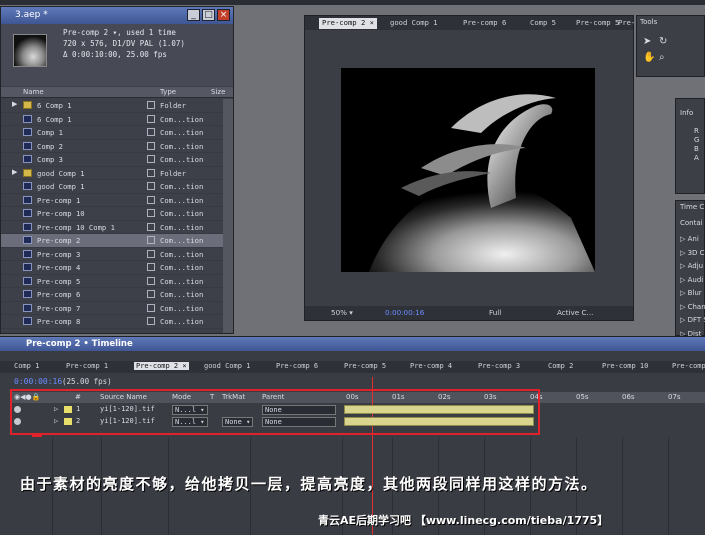 The width and height of the screenshot is (705, 535). I want to click on zoom-tool-icon: ⌕, so click(662, 57).